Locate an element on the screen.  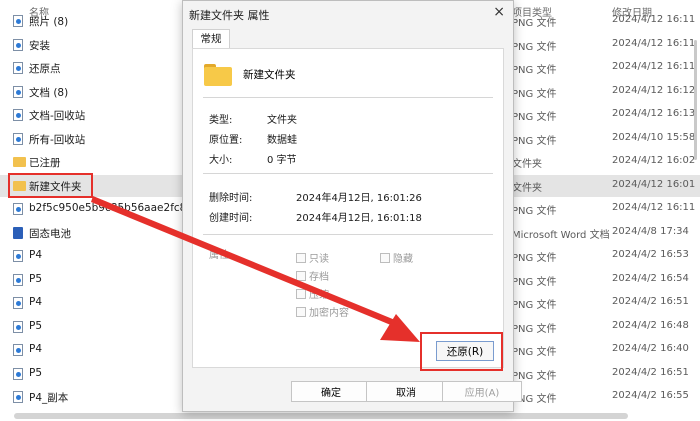
created-time-label: 创建时间: is located at coordinates (231, 218).